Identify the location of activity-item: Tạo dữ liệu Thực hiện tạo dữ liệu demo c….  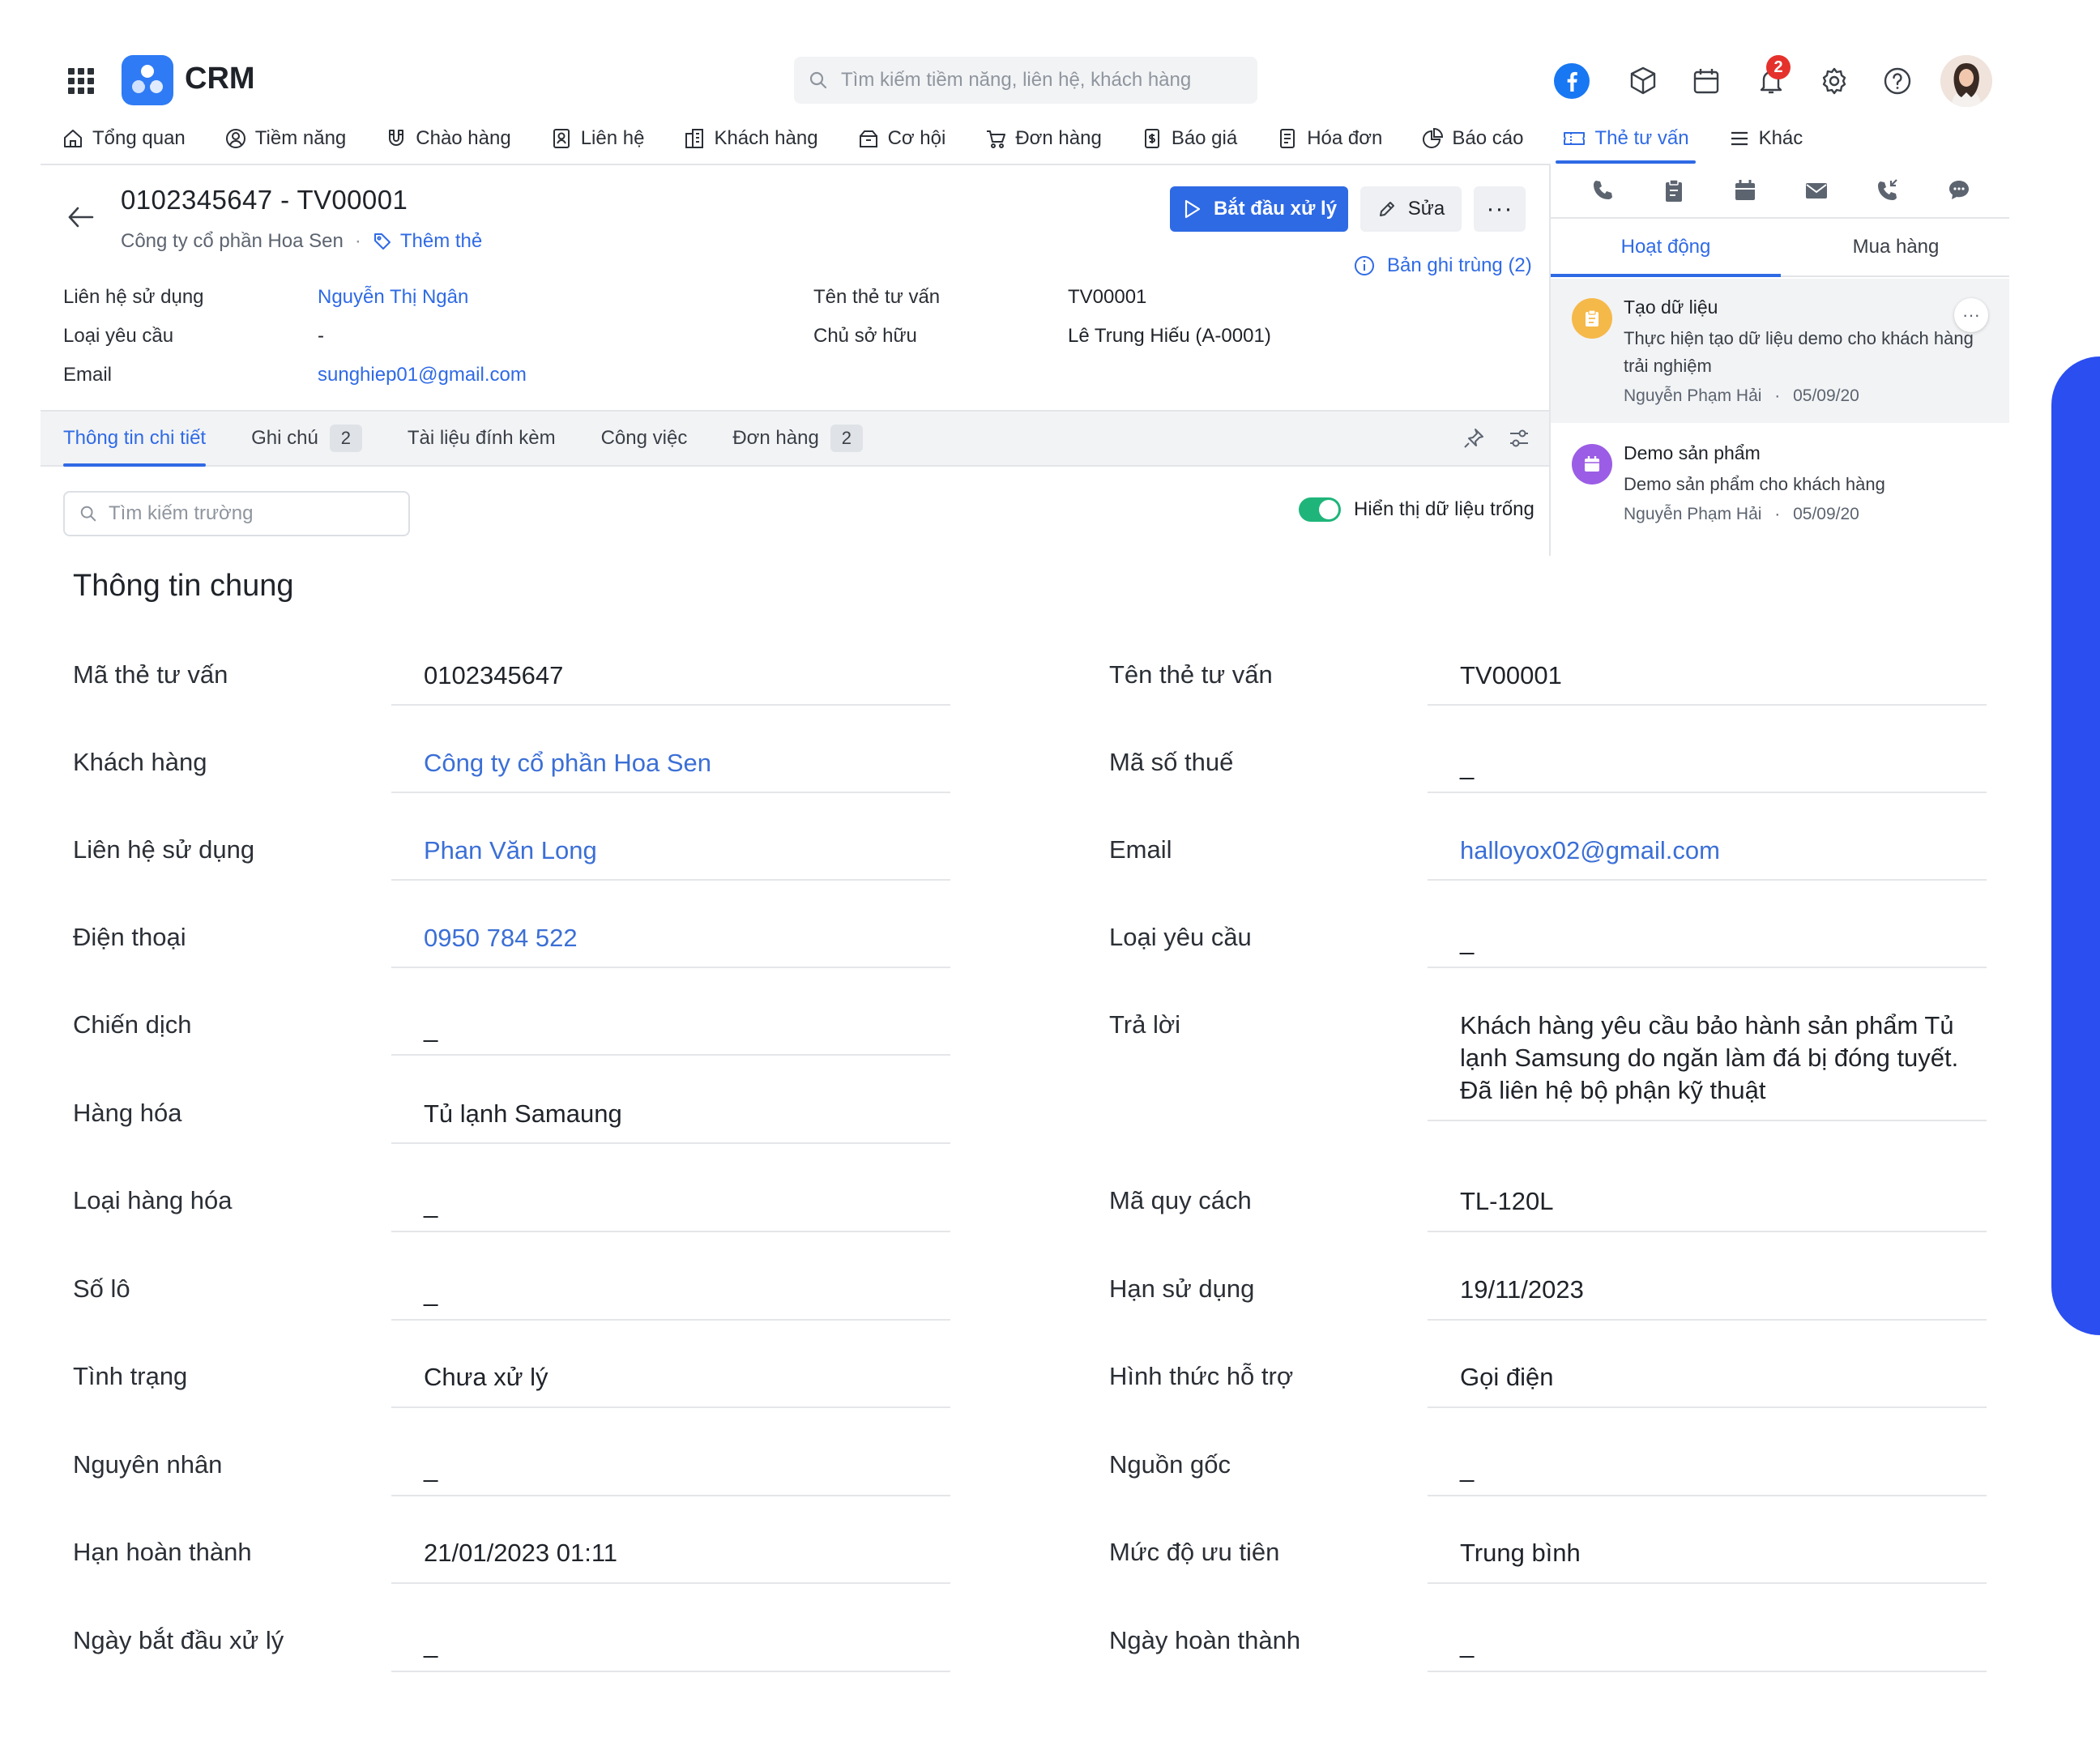
(1780, 351).